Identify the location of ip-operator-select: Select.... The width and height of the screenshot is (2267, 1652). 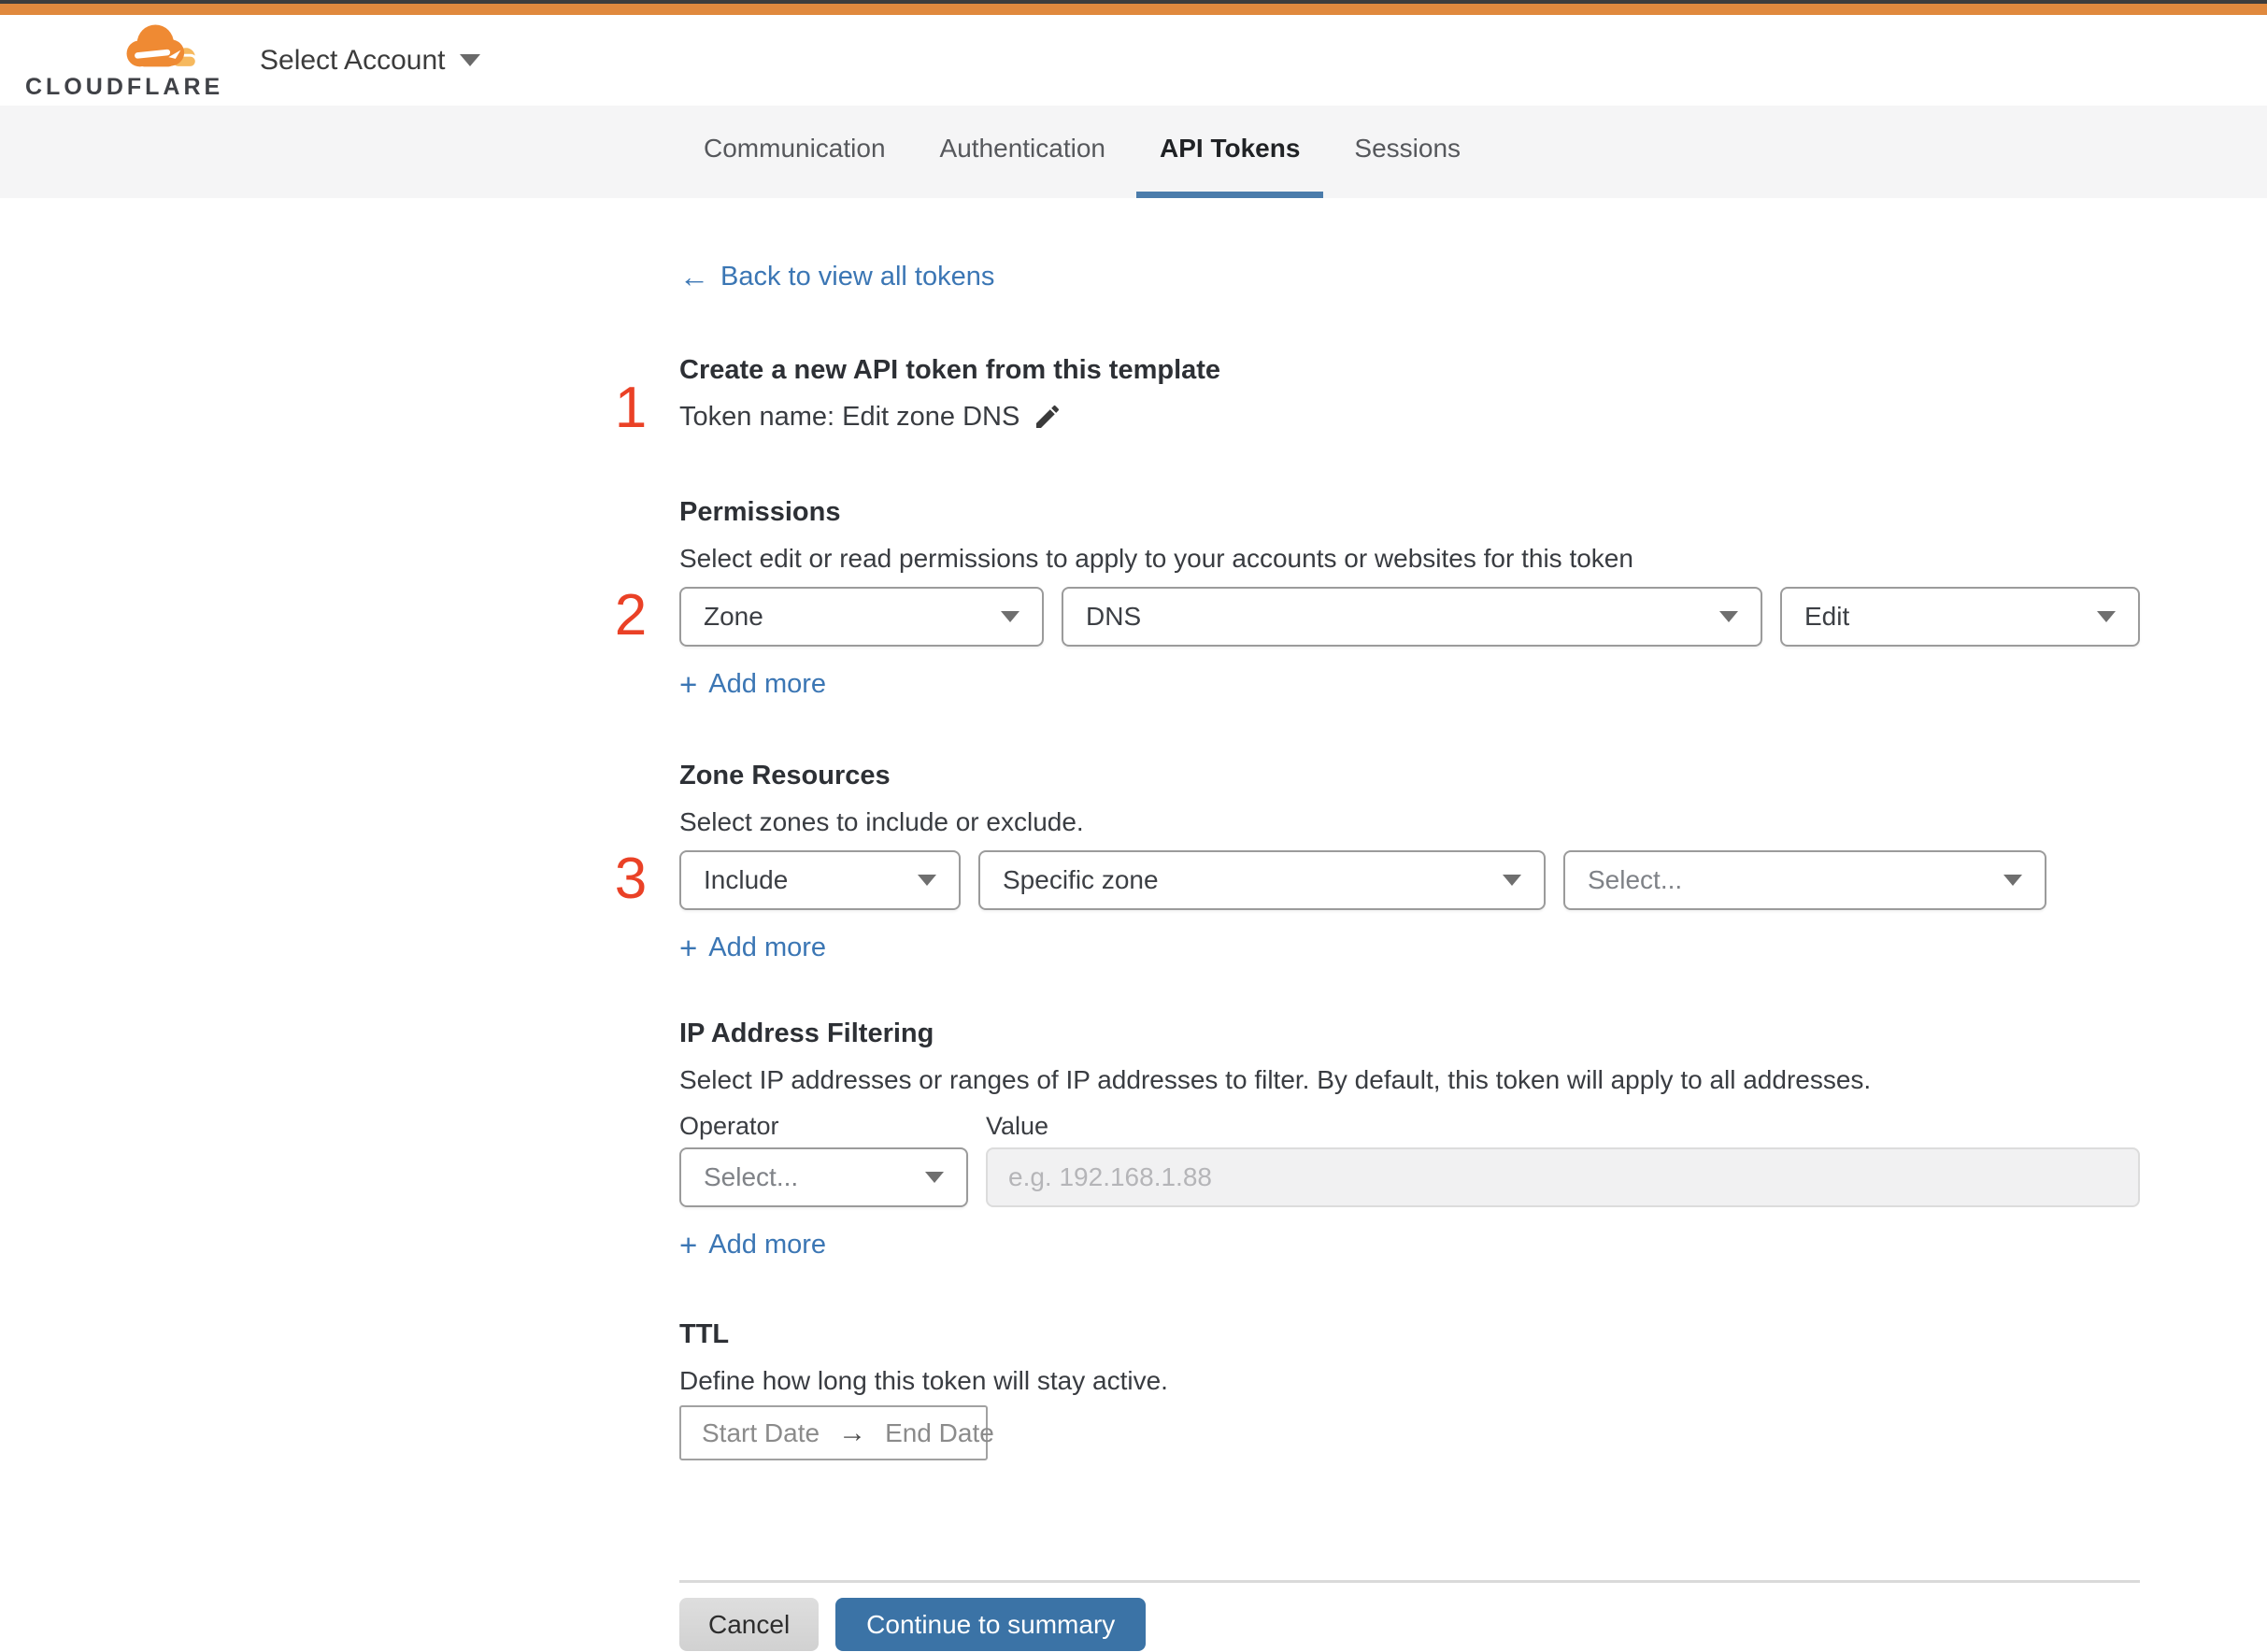
(824, 1177).